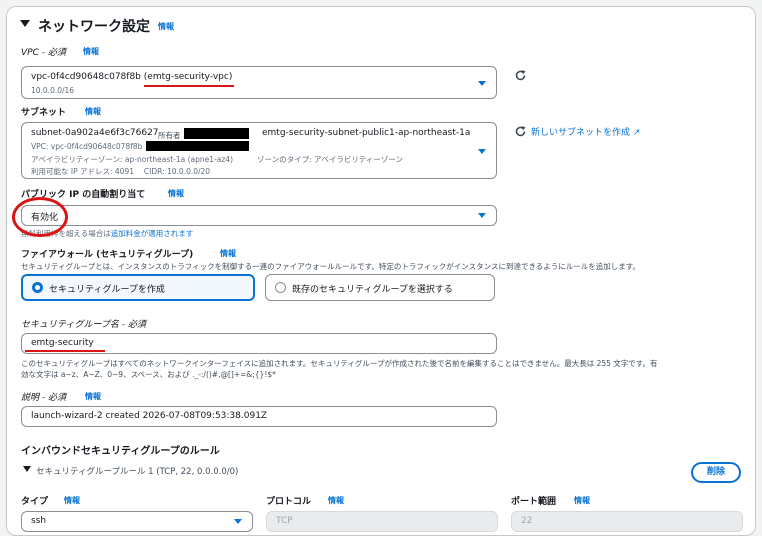 This screenshot has height=536, width=762. I want to click on type-info-link: 情報, so click(72, 500).